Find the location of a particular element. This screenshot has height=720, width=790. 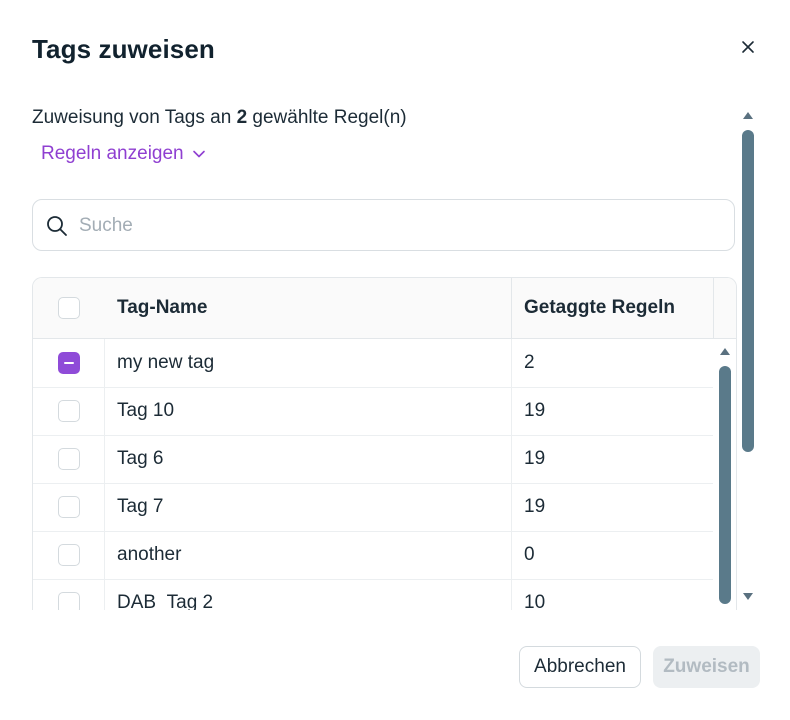

chevron-down-icon is located at coordinates (198, 154).